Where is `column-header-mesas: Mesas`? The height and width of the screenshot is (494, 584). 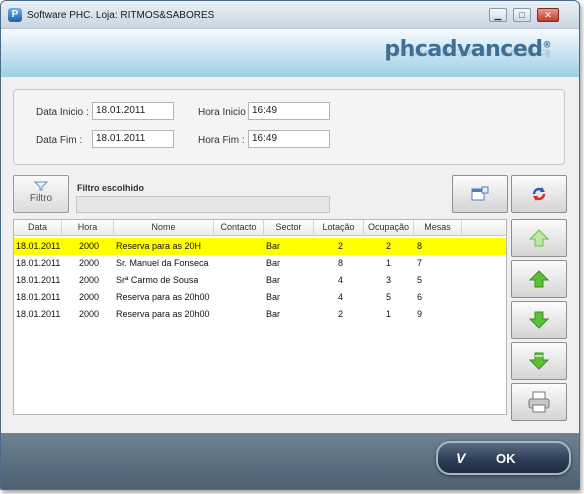 column-header-mesas: Mesas is located at coordinates (438, 228).